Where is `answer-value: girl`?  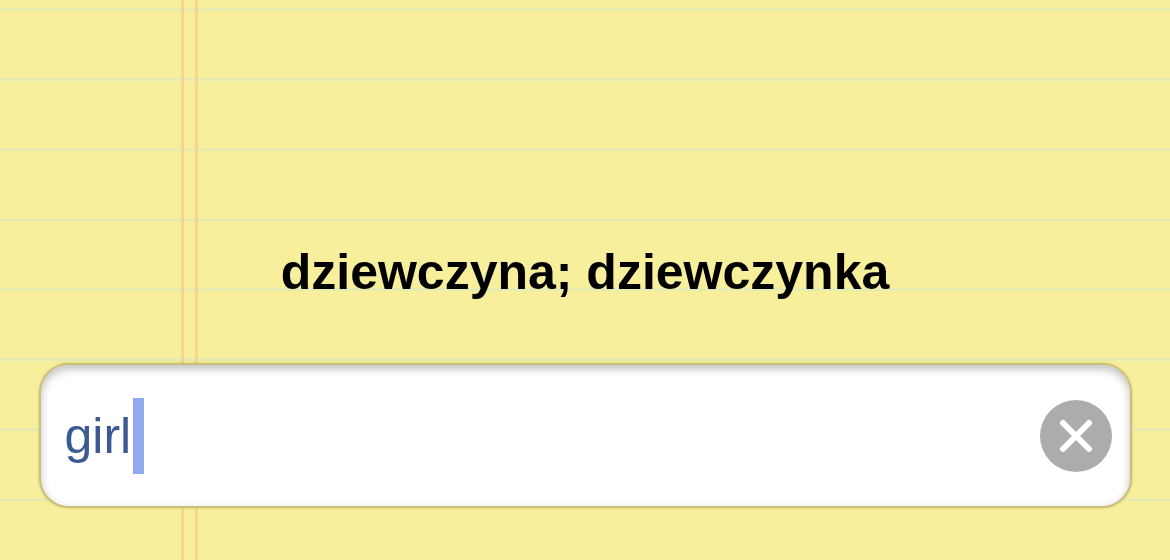
answer-value: girl is located at coordinates (98, 435).